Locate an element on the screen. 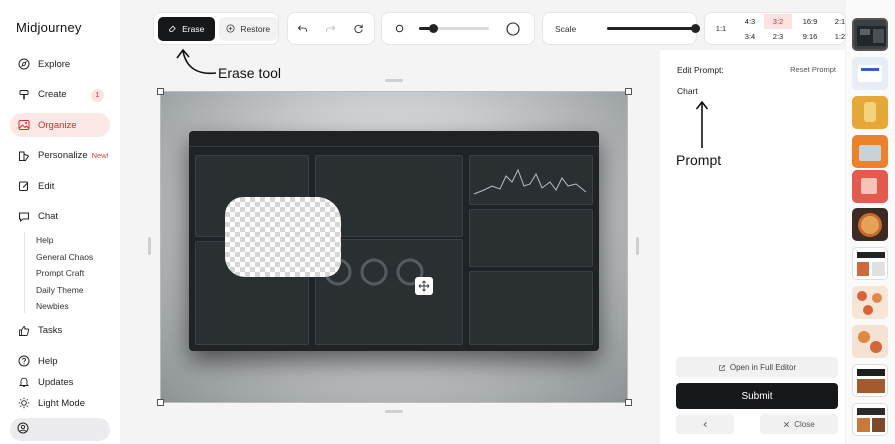 The width and height of the screenshot is (895, 444). ratio-option: 3:2 is located at coordinates (778, 21).